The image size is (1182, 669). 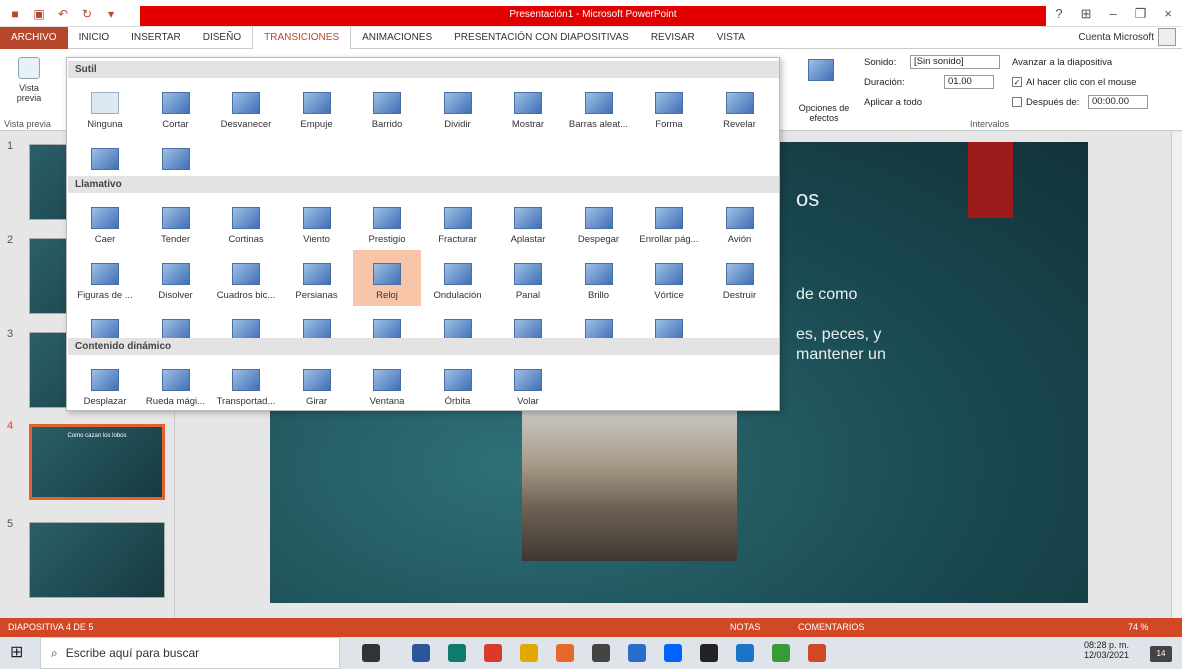 What do you see at coordinates (637, 653) in the screenshot?
I see `mail-icon` at bounding box center [637, 653].